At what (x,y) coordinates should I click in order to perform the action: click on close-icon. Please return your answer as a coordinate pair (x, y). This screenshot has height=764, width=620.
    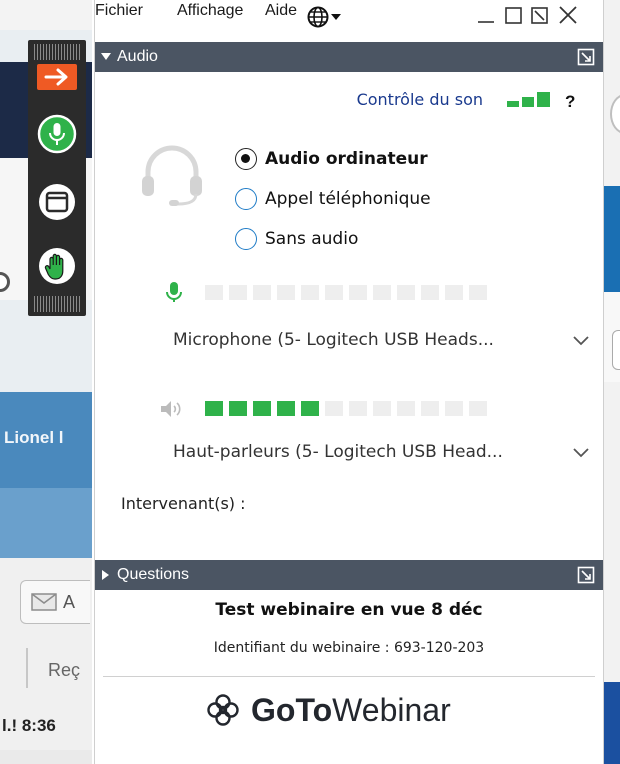
    Looking at the image, I should click on (568, 15).